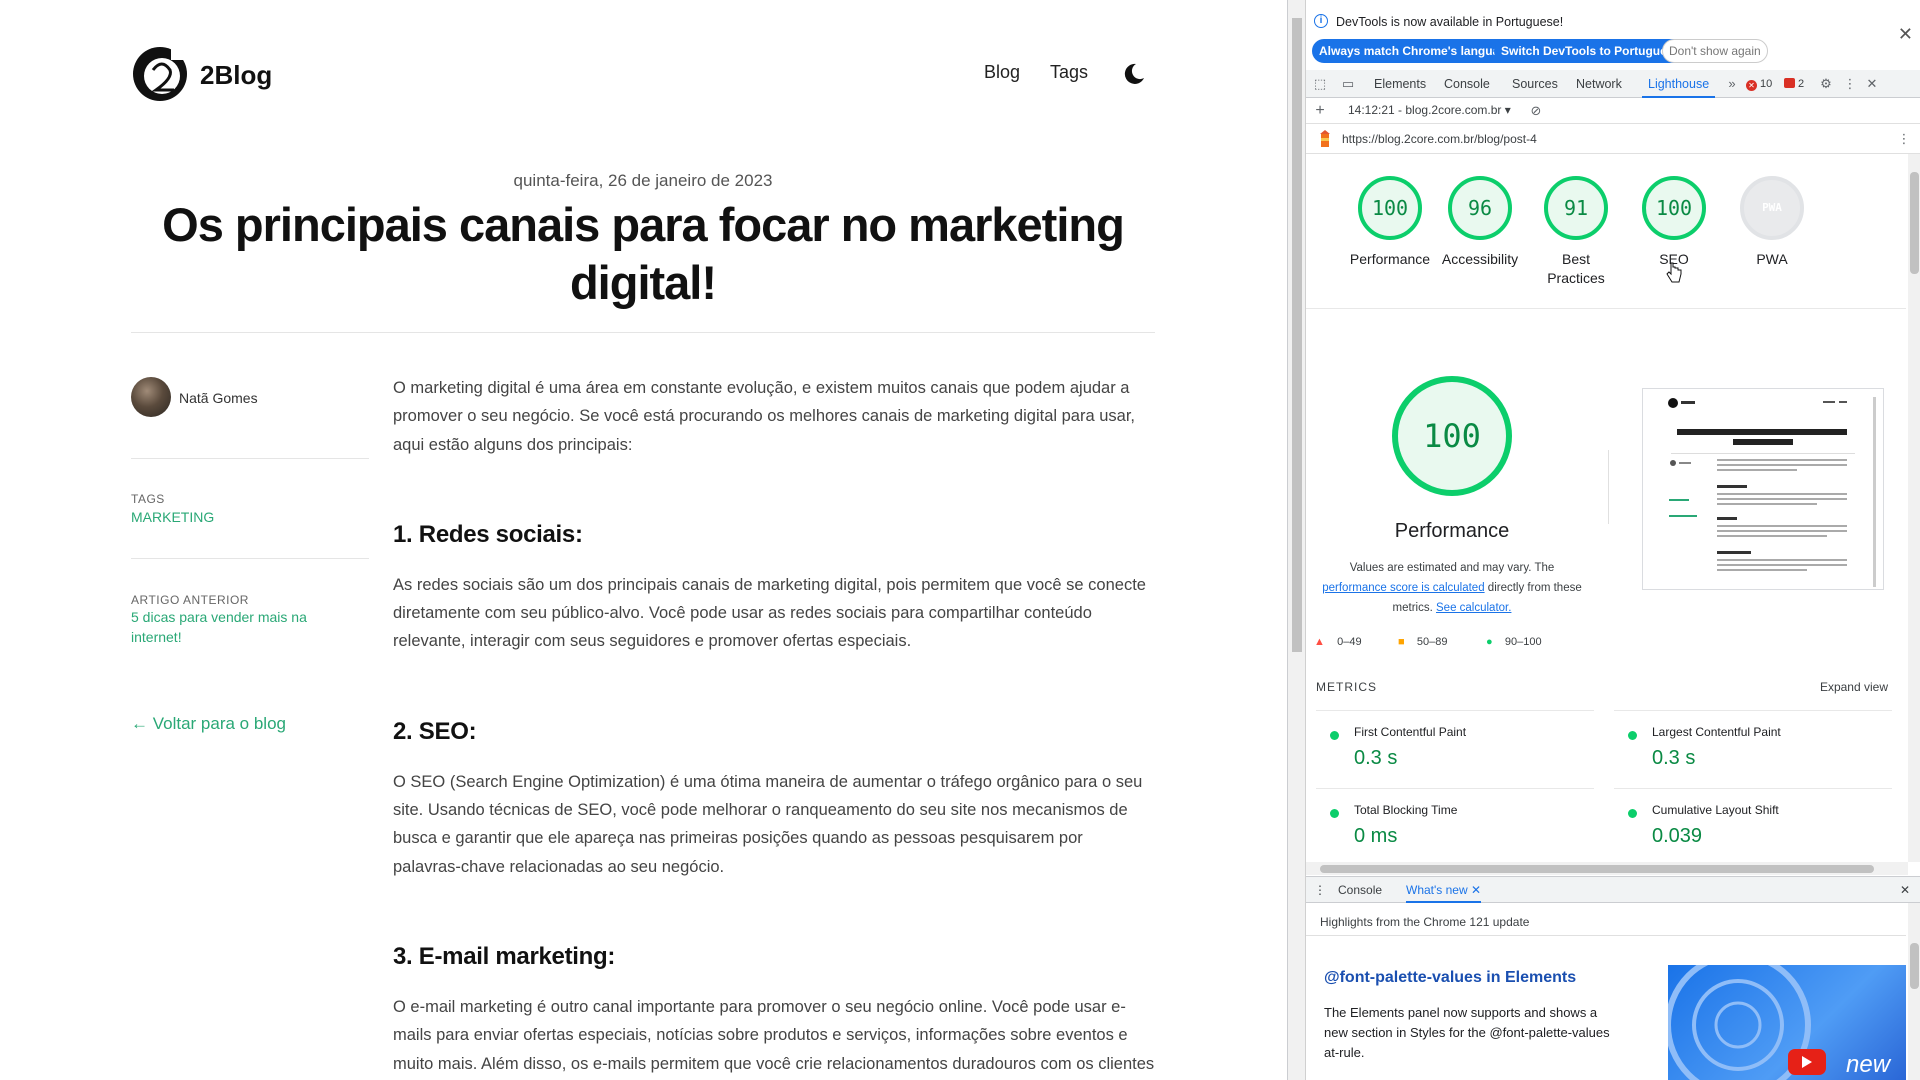  I want to click on score-ring: 100, so click(1390, 208).